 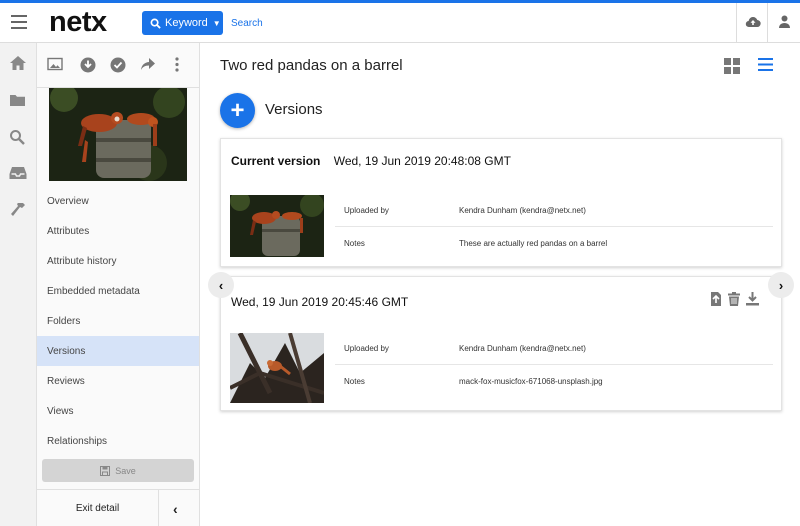 What do you see at coordinates (237, 110) in the screenshot?
I see `add-version-button: +` at bounding box center [237, 110].